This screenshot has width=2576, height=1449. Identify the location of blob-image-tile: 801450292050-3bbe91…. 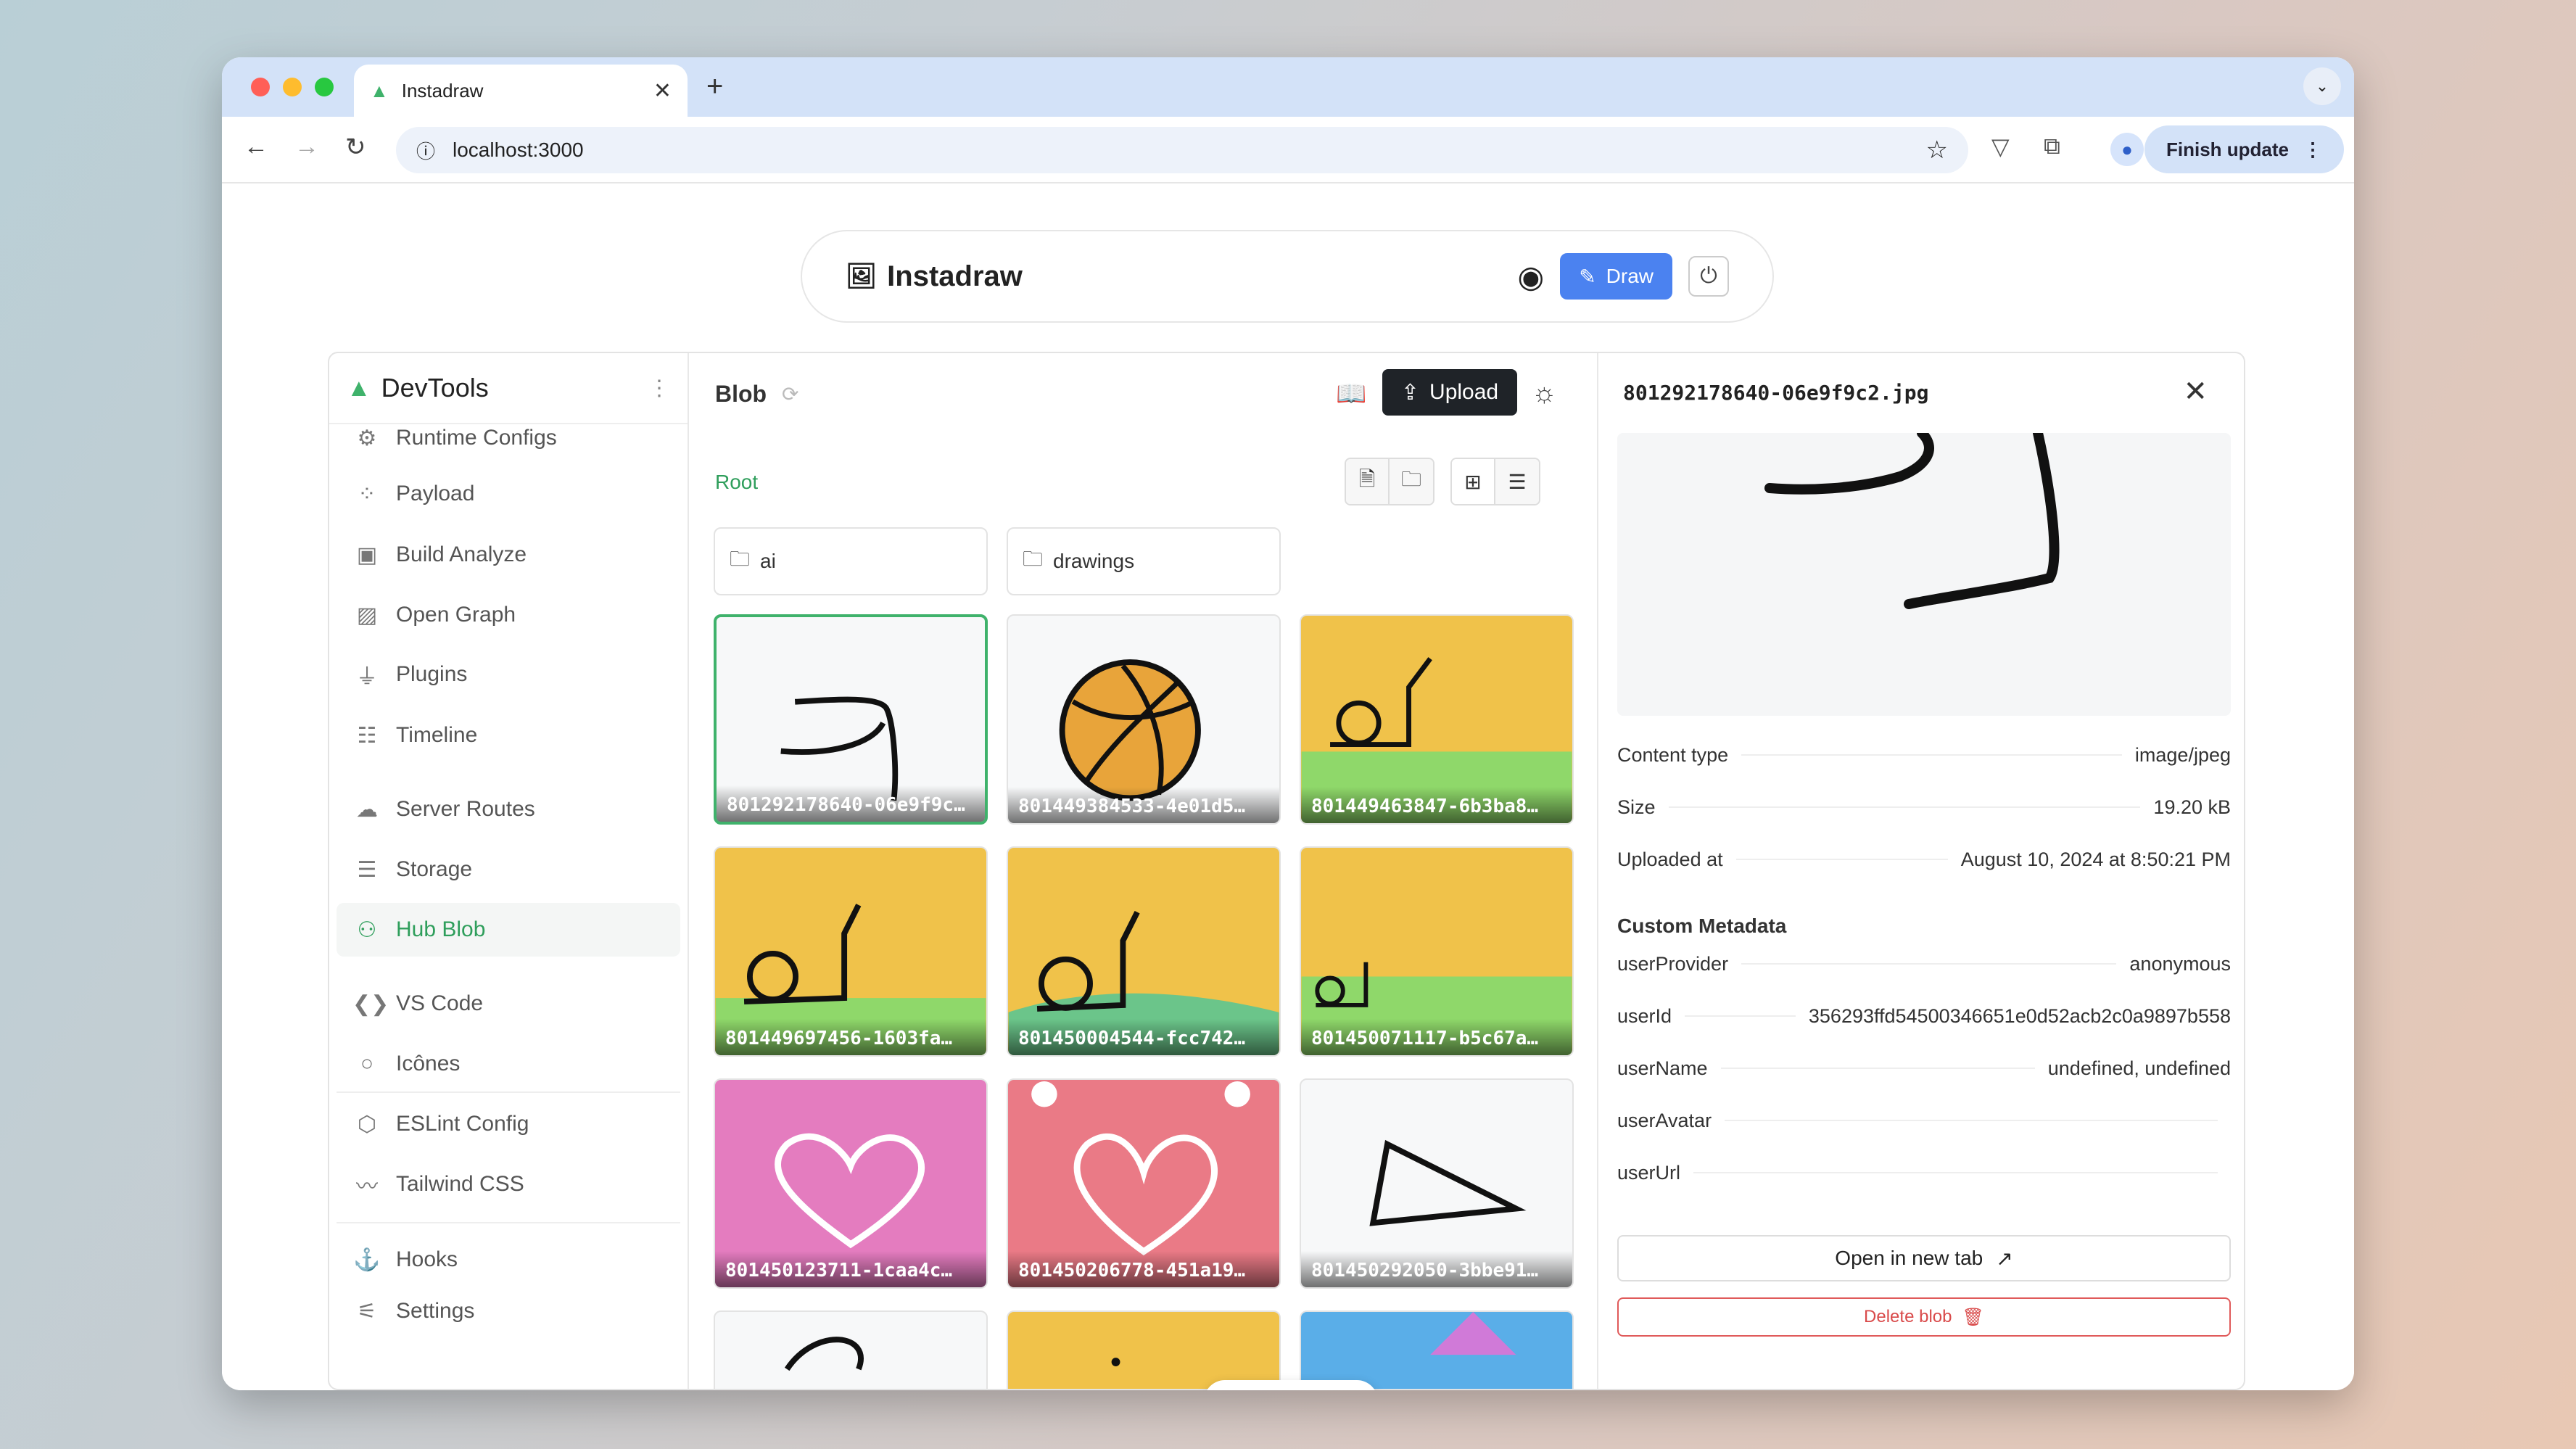
(1437, 1183).